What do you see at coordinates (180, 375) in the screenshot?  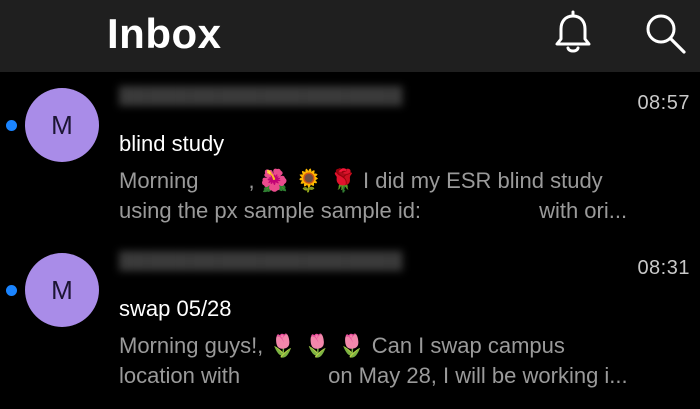 I see `preview-text: location with` at bounding box center [180, 375].